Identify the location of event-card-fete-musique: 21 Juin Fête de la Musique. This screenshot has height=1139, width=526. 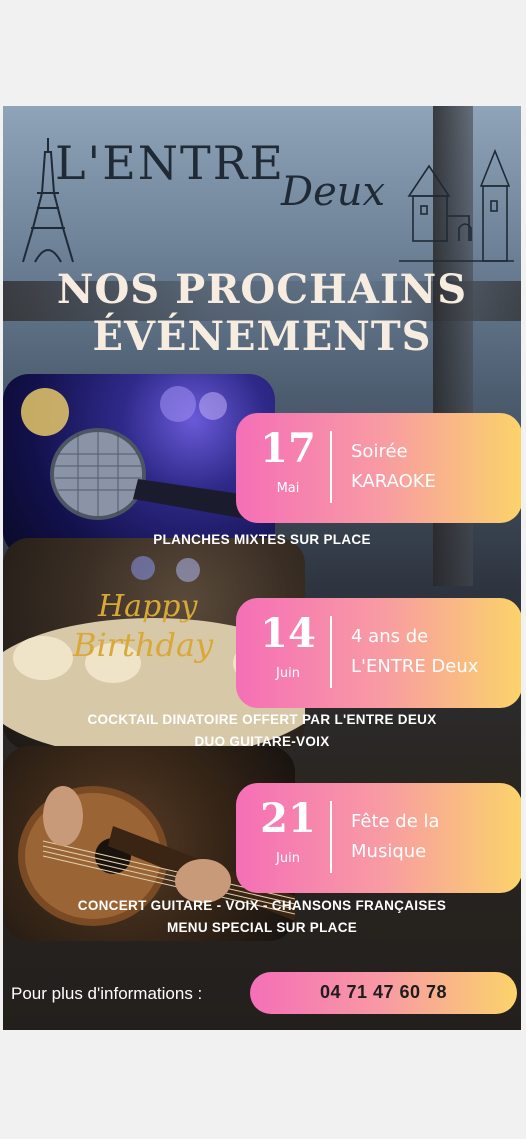
(378, 838).